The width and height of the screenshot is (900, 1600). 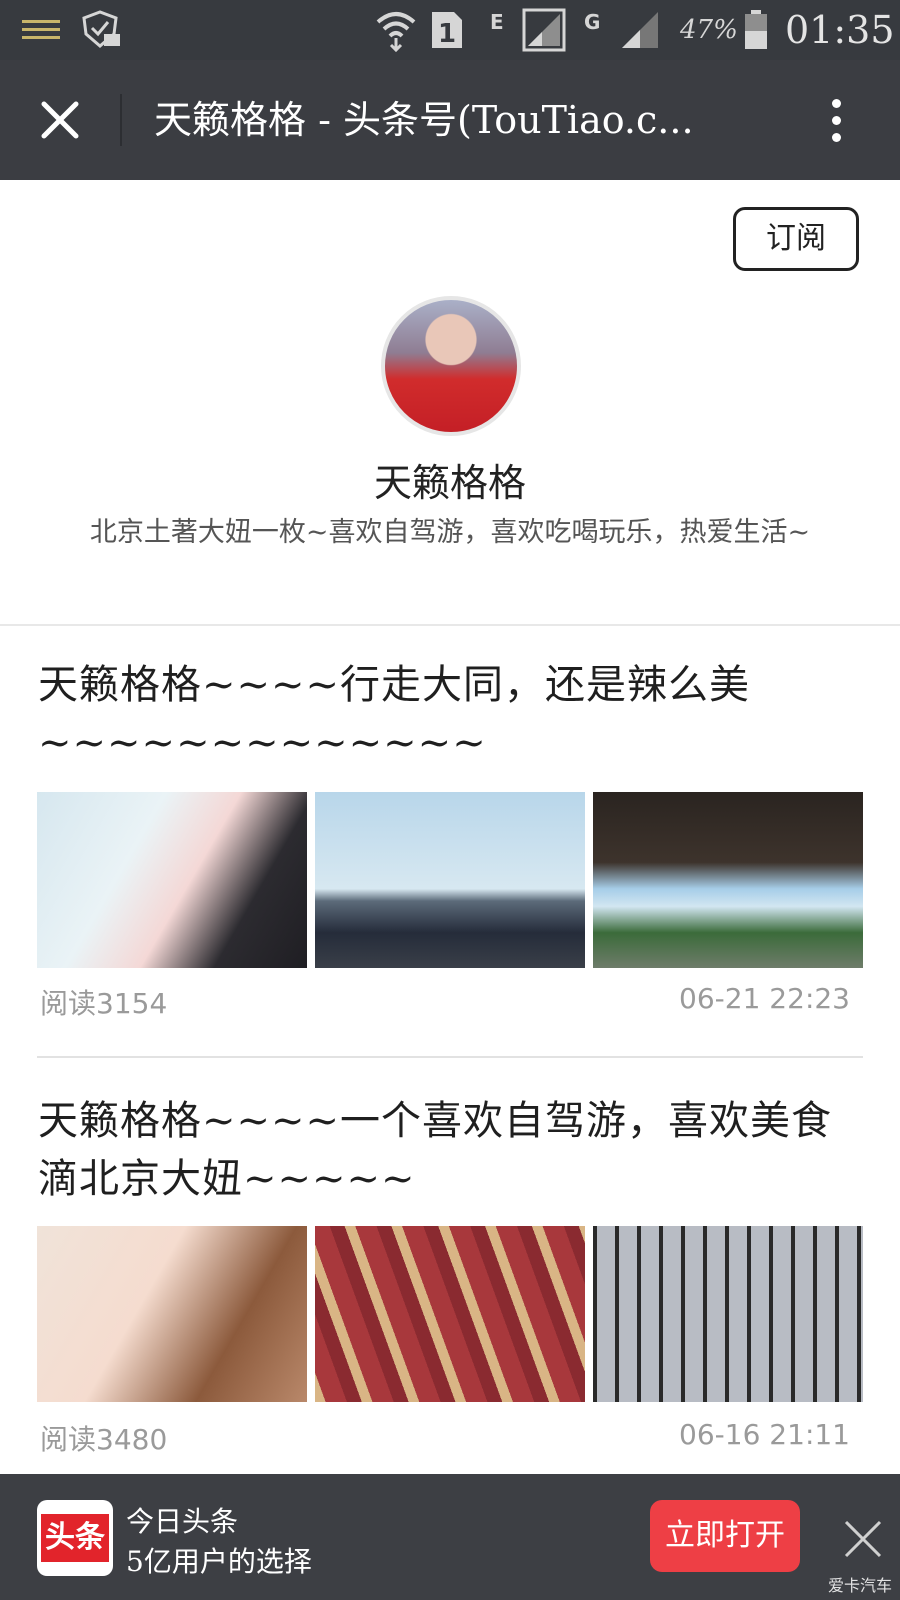 I want to click on article-title: 天籁格格~~~~一个喜欢自驾游，喜欢美食滴北京大妞~~~~~, so click(x=453, y=1150).